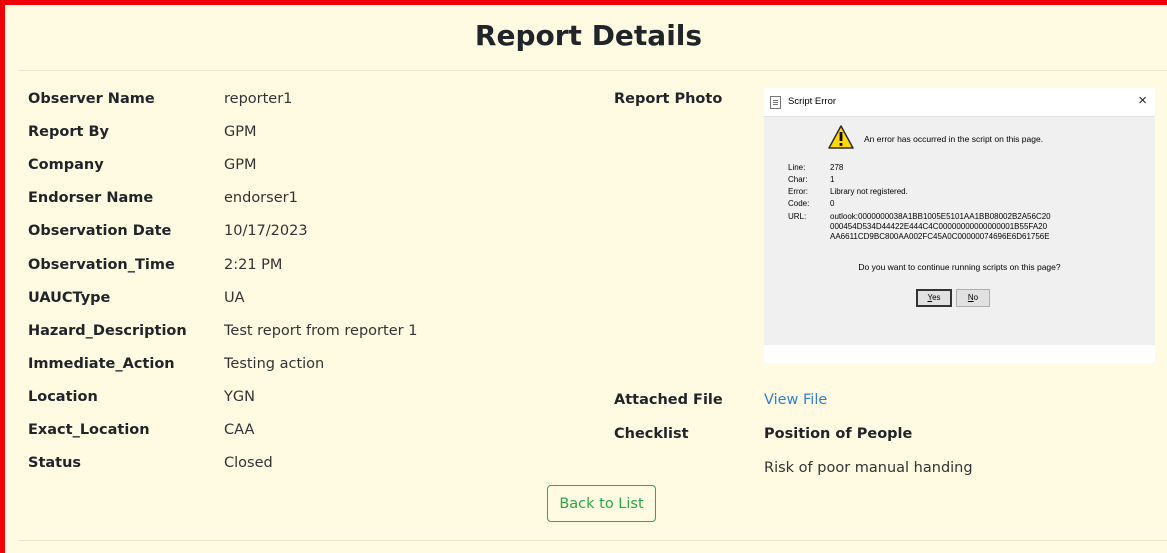  I want to click on warning-icon, so click(841, 137).